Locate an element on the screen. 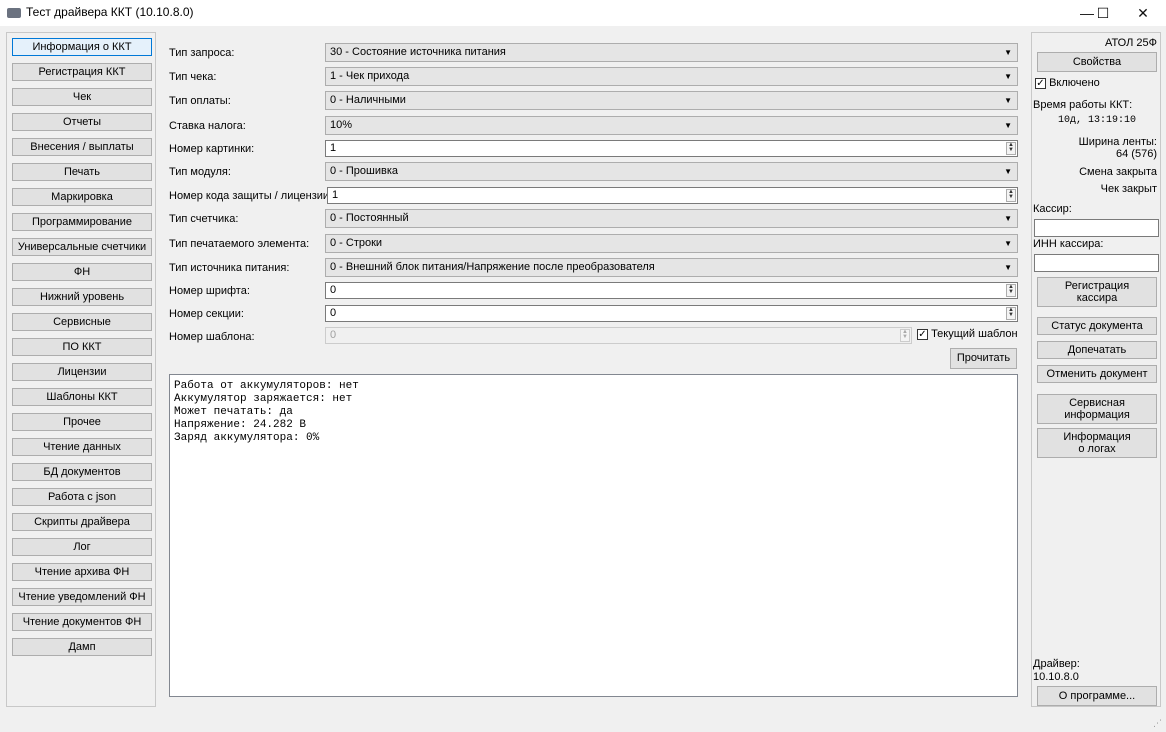 The width and height of the screenshot is (1166, 732). sidebar-item-fn-documents: Чтение документов ФН is located at coordinates (82, 622).